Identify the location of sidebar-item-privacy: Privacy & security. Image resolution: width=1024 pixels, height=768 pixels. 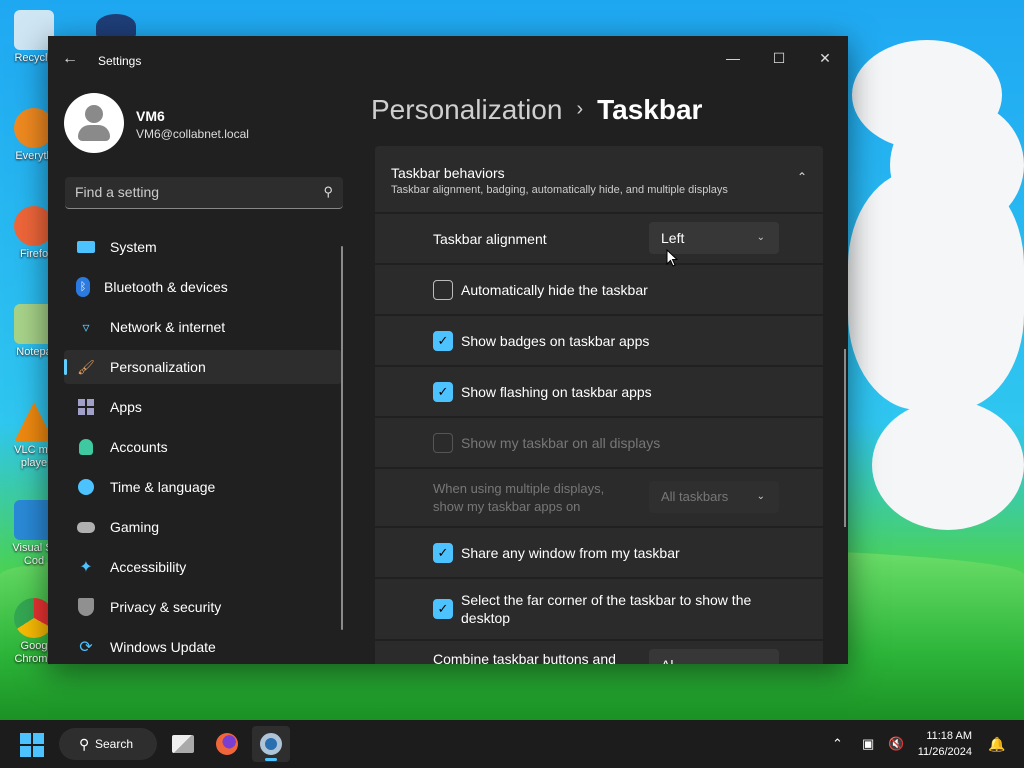
(203, 607).